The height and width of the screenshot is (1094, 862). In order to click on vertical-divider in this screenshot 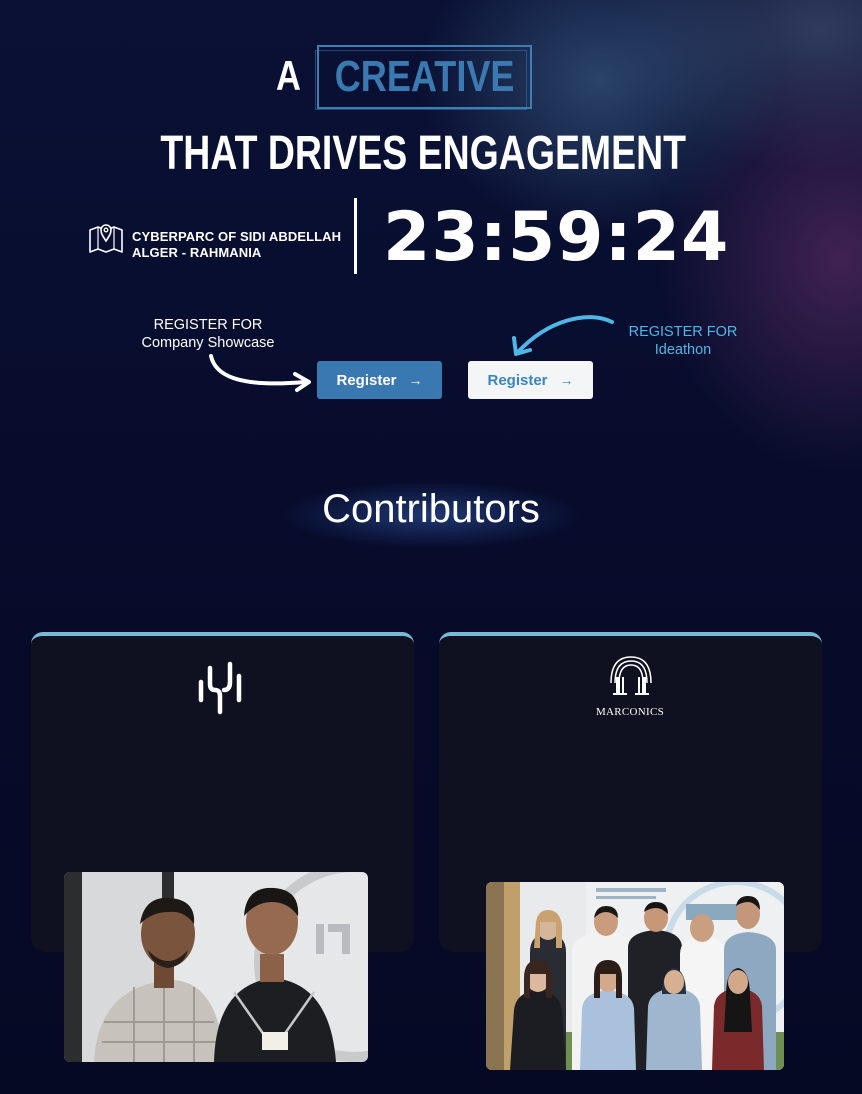, I will do `click(355, 236)`.